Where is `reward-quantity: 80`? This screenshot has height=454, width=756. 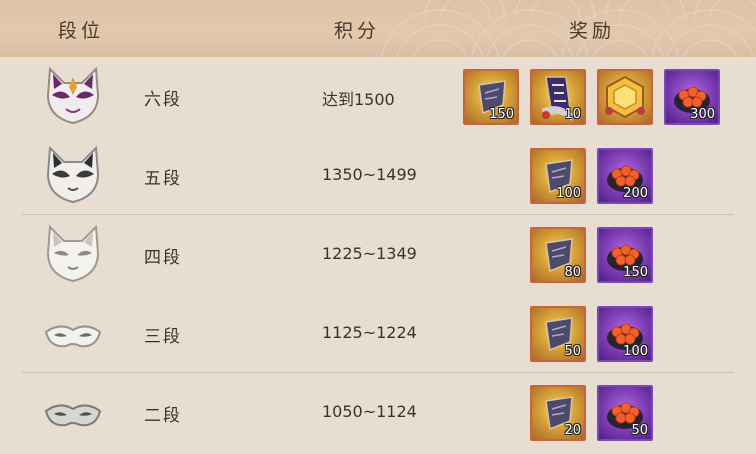
reward-quantity: 80 is located at coordinates (572, 272).